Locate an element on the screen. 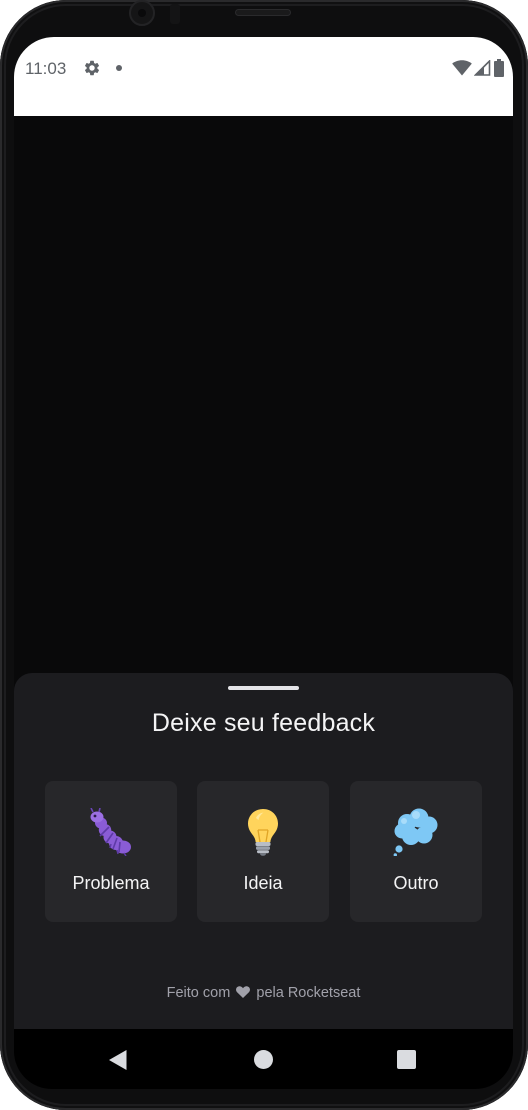 Image resolution: width=528 pixels, height=1110 pixels. notification-dot-icon is located at coordinates (119, 68).